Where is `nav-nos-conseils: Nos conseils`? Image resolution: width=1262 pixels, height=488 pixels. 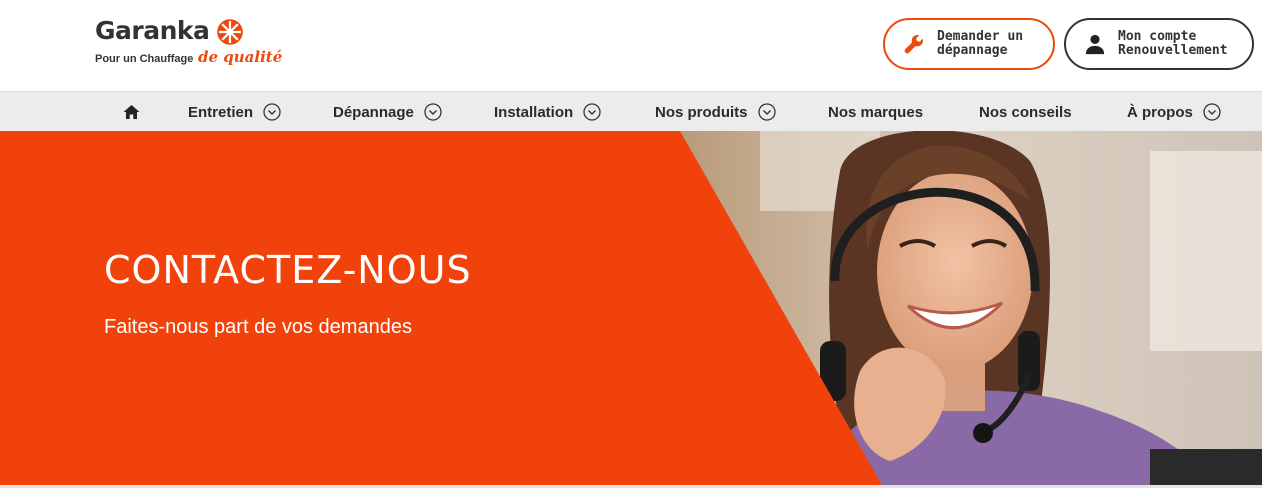
nav-nos-conseils: Nos conseils is located at coordinates (1025, 112).